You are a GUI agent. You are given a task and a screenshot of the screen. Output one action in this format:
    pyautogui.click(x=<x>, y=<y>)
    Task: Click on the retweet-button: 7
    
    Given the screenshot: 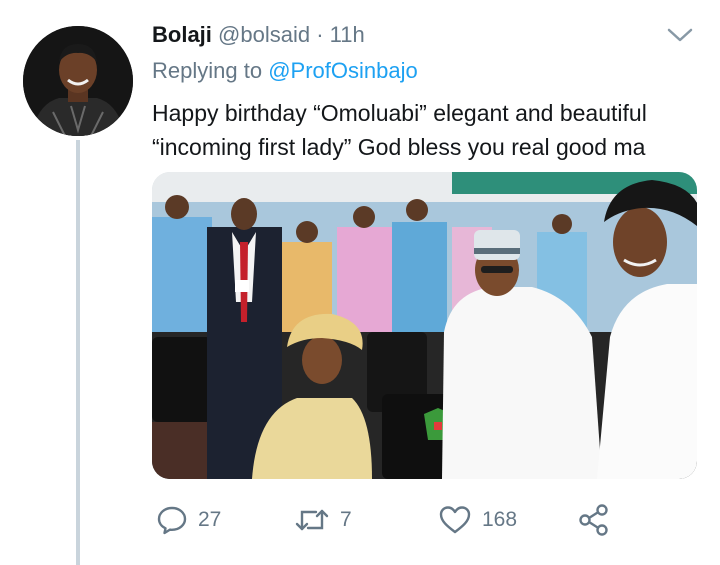 What is the action you would take?
    pyautogui.click(x=323, y=520)
    